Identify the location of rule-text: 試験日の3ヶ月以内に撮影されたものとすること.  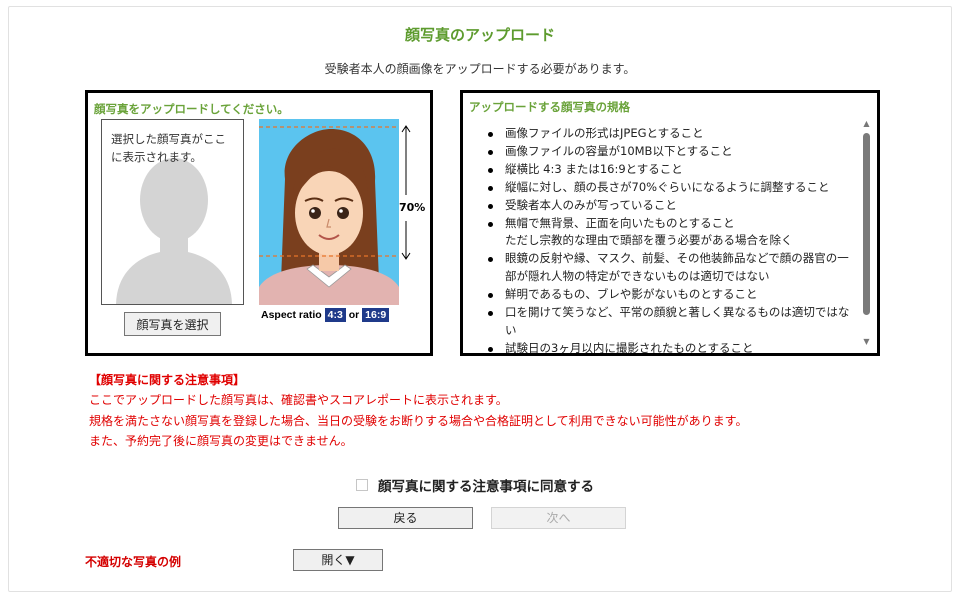
(629, 347).